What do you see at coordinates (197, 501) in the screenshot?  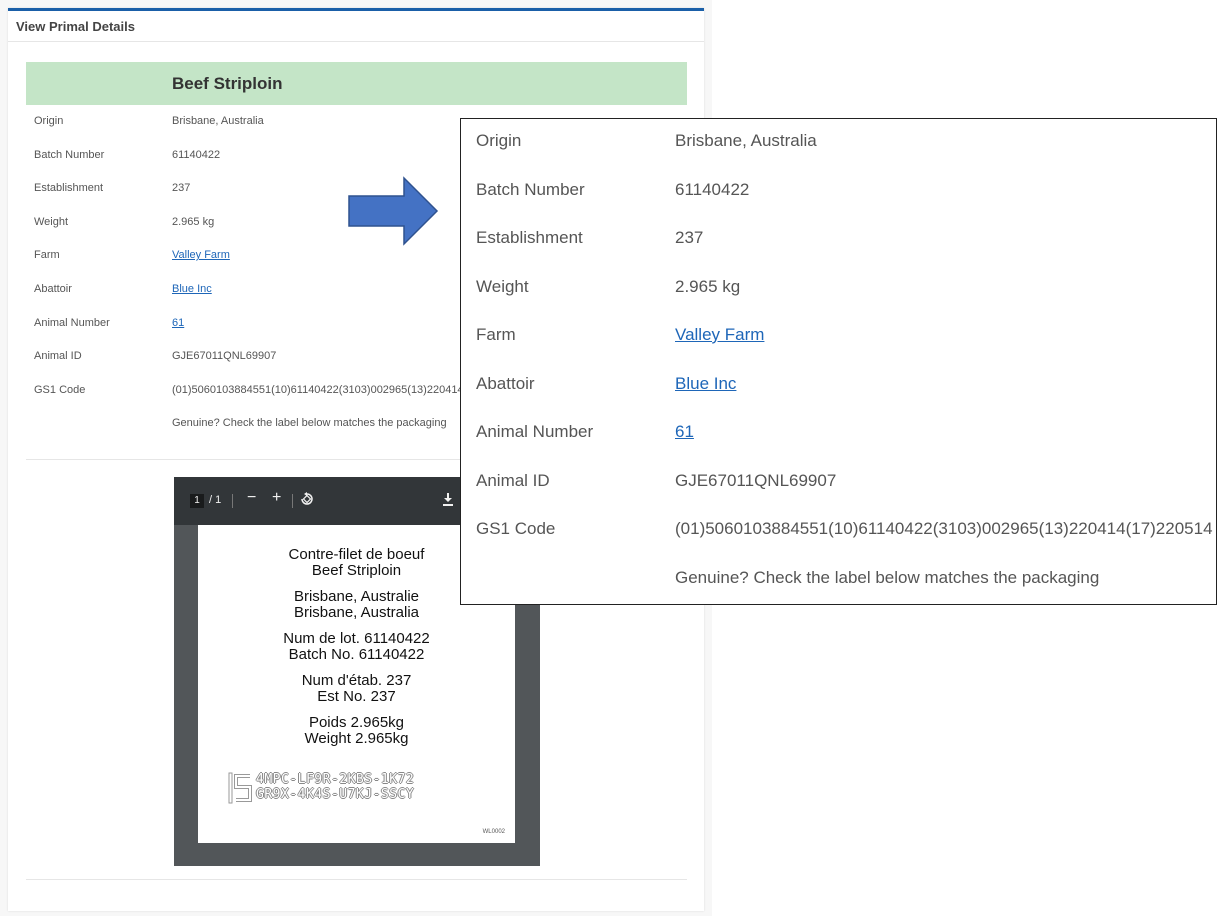 I see `page-number-input: 1` at bounding box center [197, 501].